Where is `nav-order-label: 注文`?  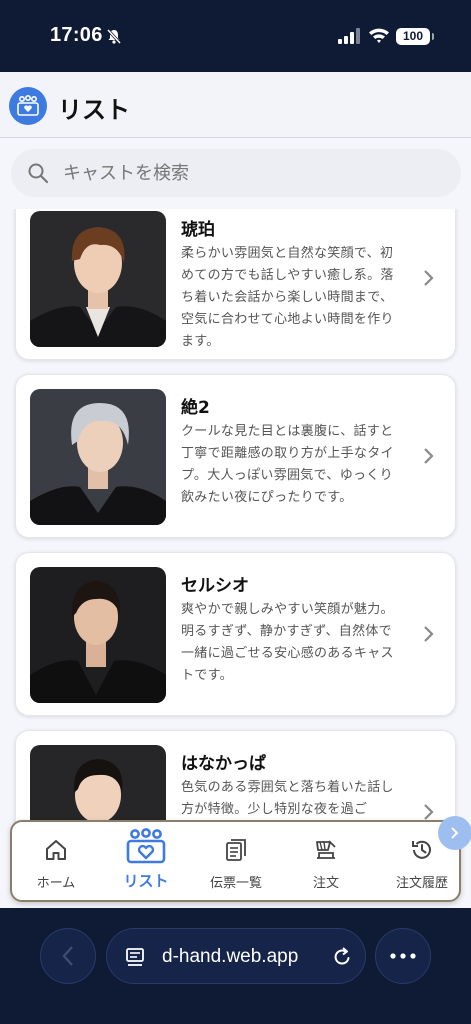
nav-order-label: 注文 is located at coordinates (325, 883).